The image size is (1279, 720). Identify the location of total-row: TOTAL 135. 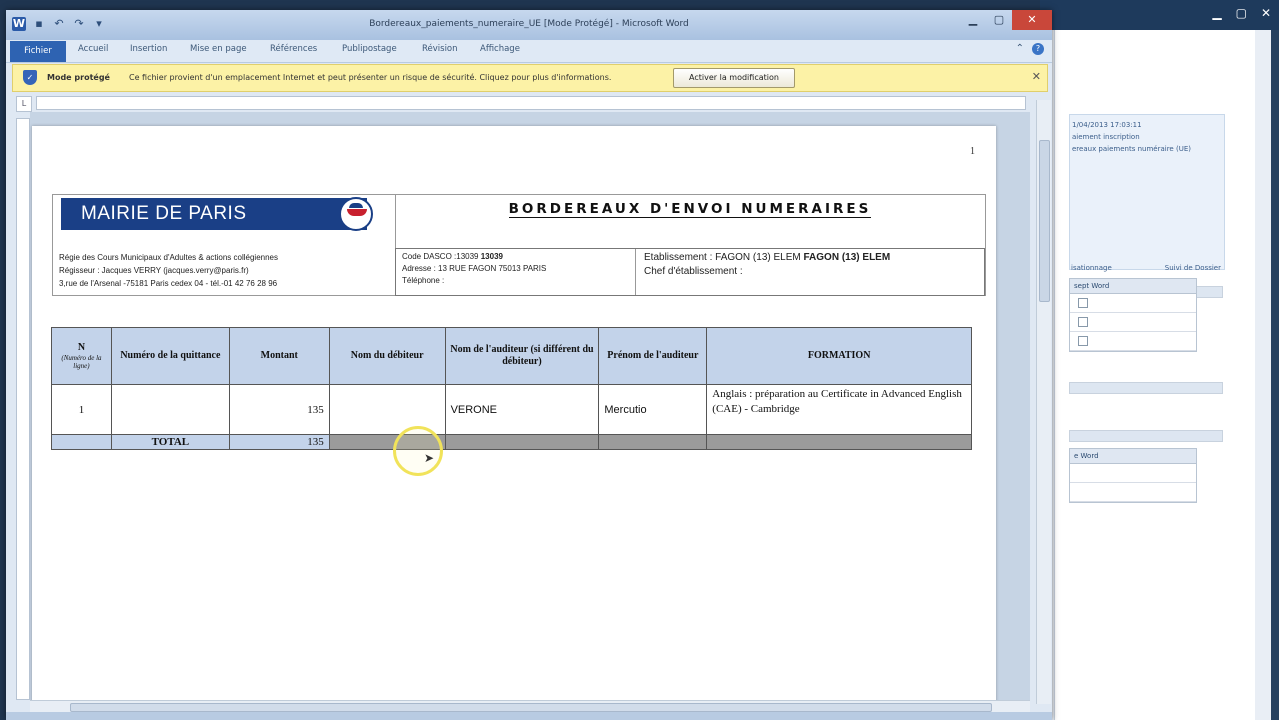
(511, 442).